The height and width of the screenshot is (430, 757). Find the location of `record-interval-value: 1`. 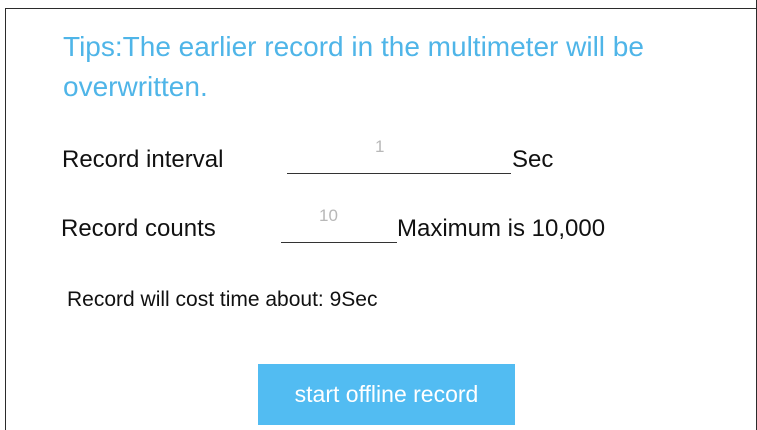

record-interval-value: 1 is located at coordinates (380, 146).